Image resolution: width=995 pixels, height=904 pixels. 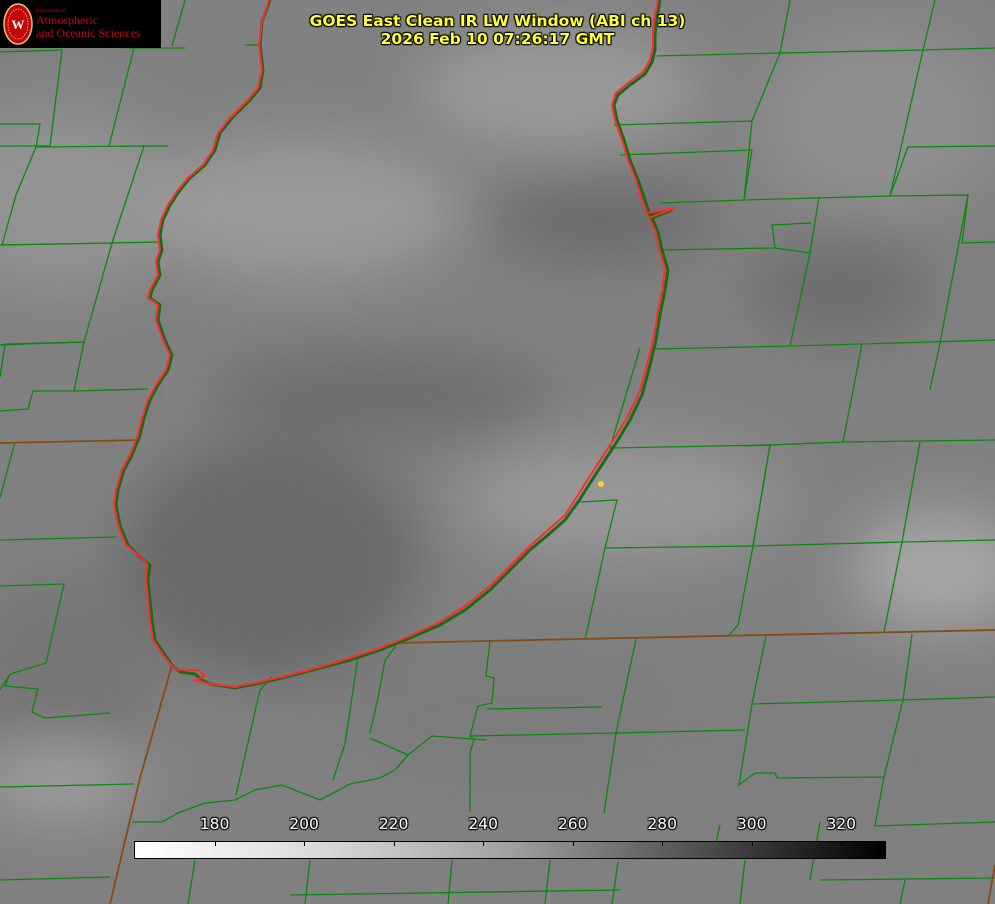 I want to click on uw-seal-icon: W, so click(x=18, y=24).